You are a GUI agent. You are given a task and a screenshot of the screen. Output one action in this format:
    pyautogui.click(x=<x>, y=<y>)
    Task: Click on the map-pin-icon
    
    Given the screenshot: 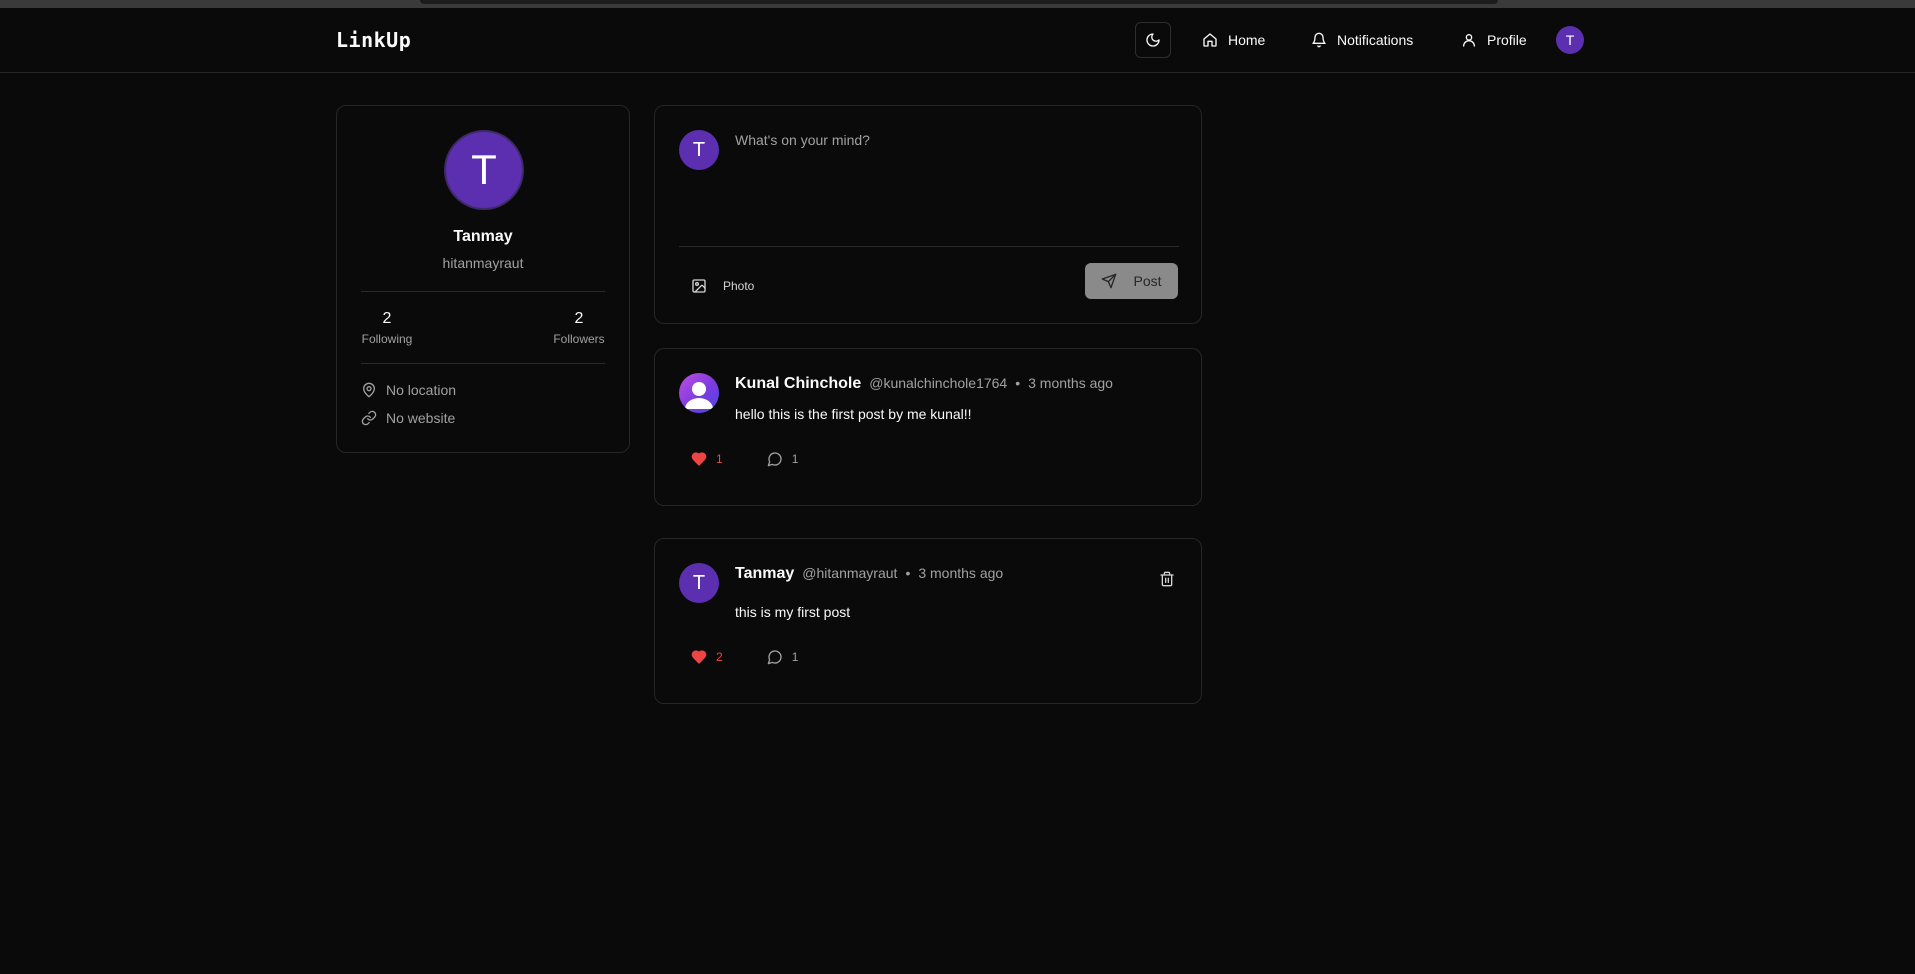 What is the action you would take?
    pyautogui.click(x=369, y=390)
    